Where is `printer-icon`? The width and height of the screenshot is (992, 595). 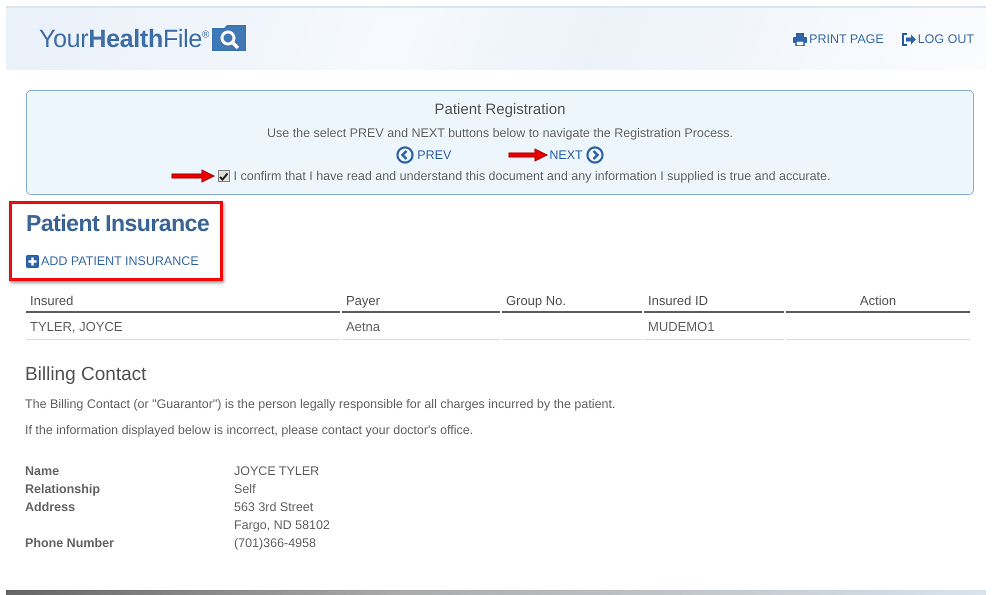 printer-icon is located at coordinates (800, 39).